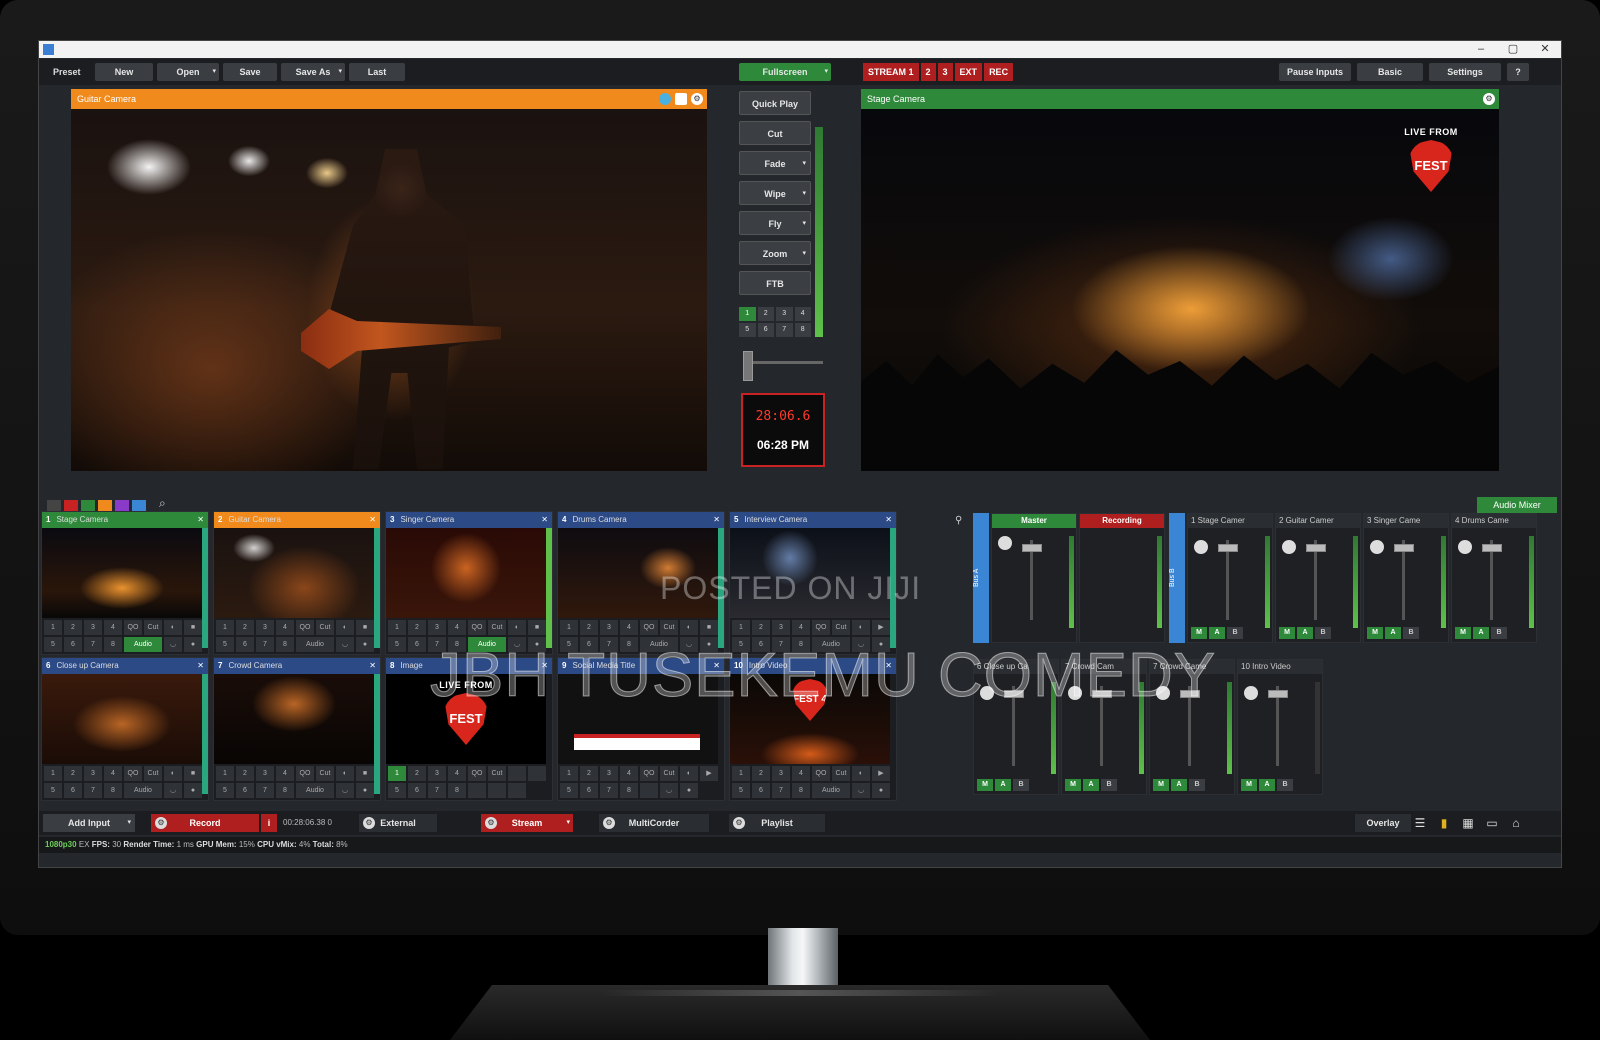 The height and width of the screenshot is (1040, 1600). What do you see at coordinates (1513, 49) in the screenshot?
I see `maximize-icon: ▢` at bounding box center [1513, 49].